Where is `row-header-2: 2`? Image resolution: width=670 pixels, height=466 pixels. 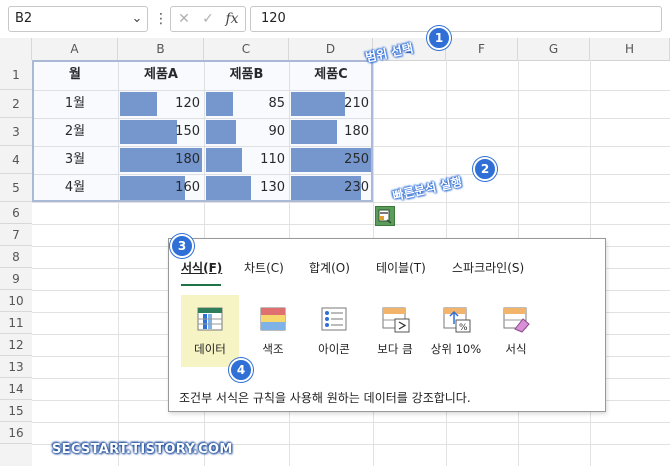
row-header-2: 2 is located at coordinates (16, 104).